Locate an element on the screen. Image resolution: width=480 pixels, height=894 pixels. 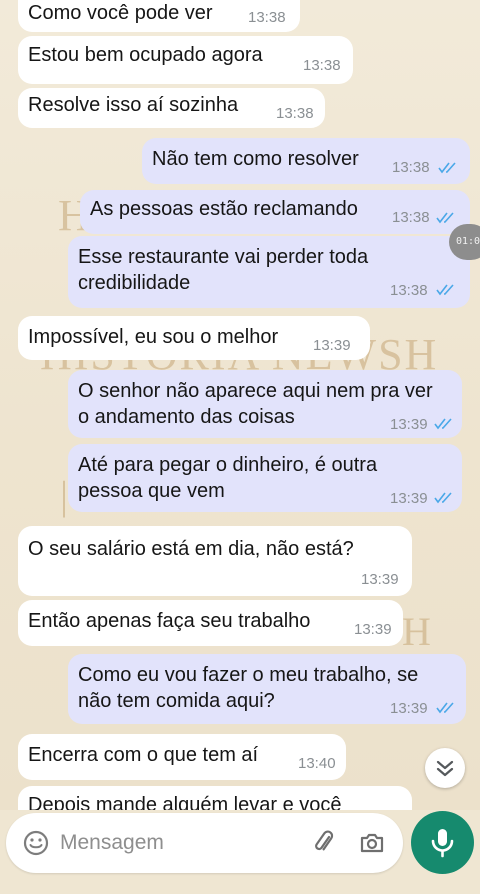
message-outgoing: As pessoas estão reclamando 13:38 is located at coordinates (275, 212).